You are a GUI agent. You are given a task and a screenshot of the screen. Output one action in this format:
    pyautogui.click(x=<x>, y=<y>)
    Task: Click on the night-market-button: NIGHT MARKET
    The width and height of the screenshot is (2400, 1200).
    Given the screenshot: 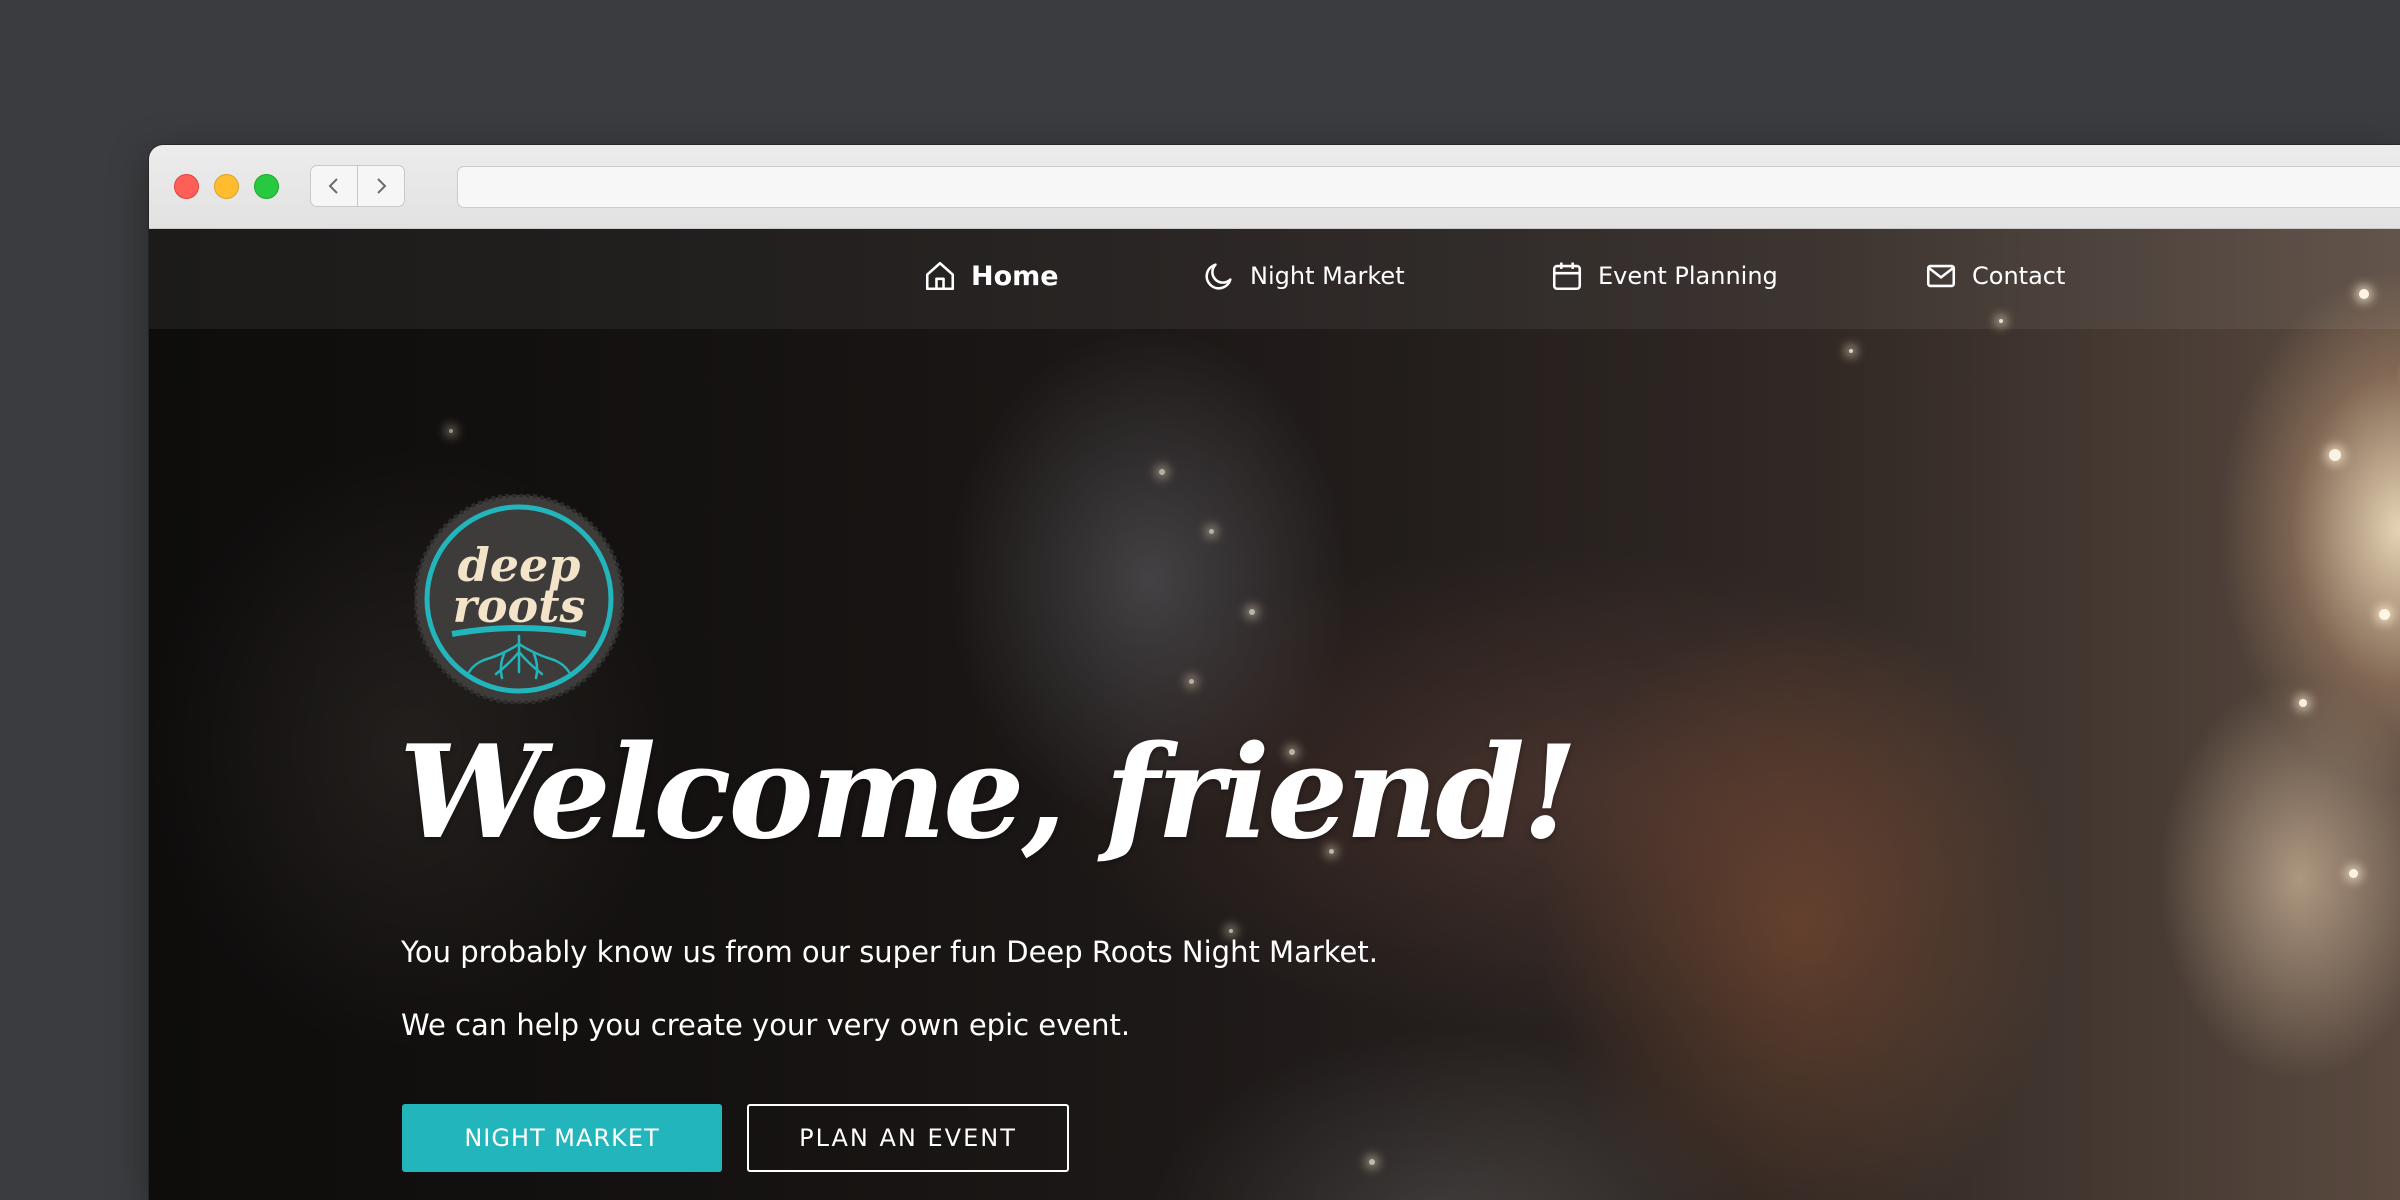 What is the action you would take?
    pyautogui.click(x=562, y=1138)
    